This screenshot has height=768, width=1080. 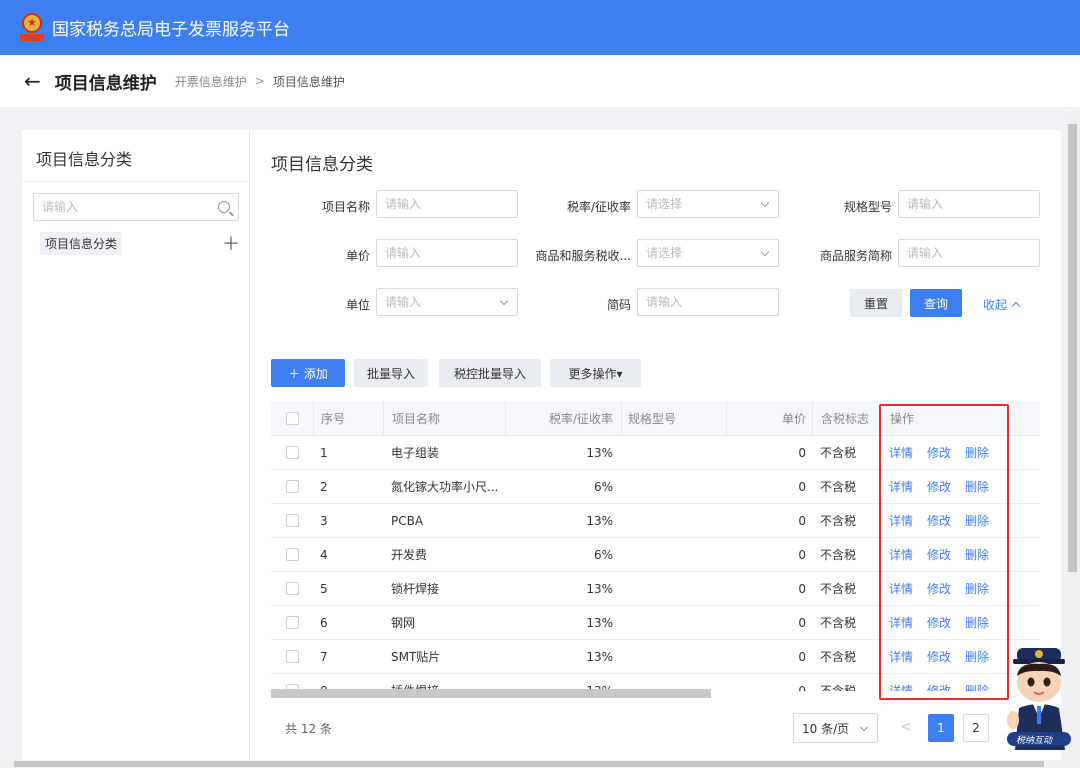 I want to click on breadcrumb-item-invoice-info: 开票信息维护, so click(x=211, y=81).